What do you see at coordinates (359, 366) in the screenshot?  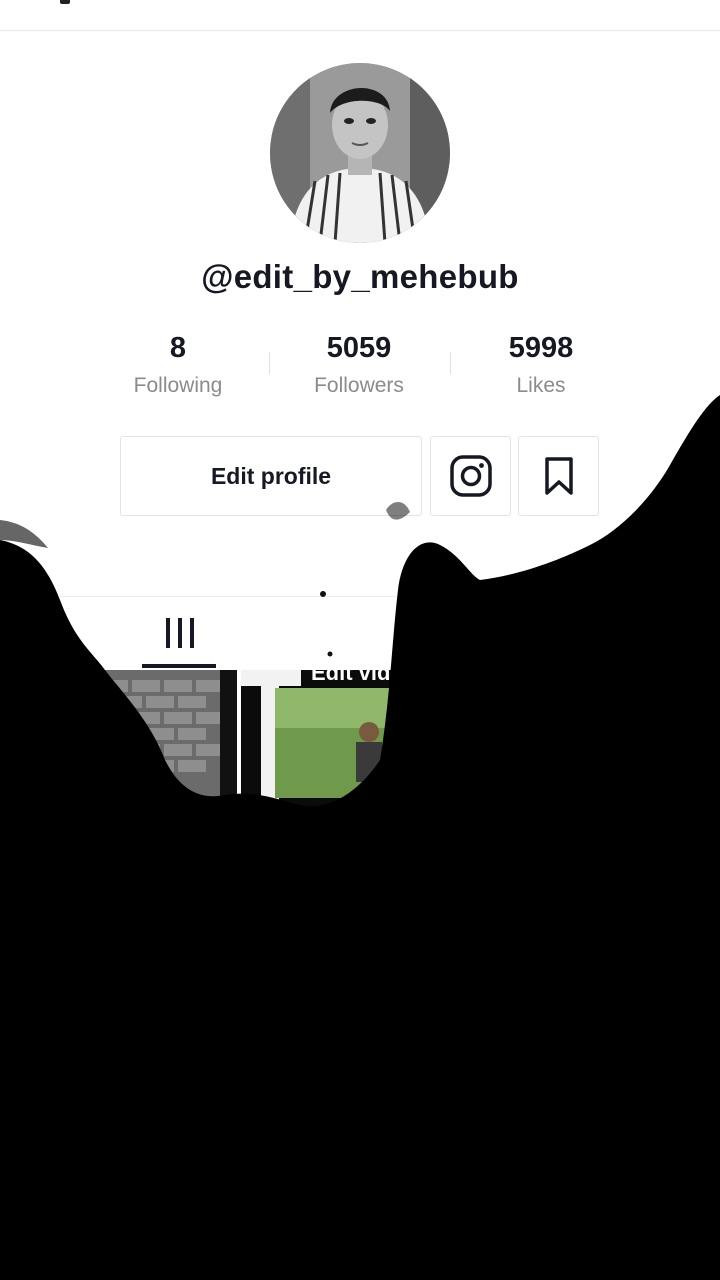 I see `stat-followers: 5059 Followers` at bounding box center [359, 366].